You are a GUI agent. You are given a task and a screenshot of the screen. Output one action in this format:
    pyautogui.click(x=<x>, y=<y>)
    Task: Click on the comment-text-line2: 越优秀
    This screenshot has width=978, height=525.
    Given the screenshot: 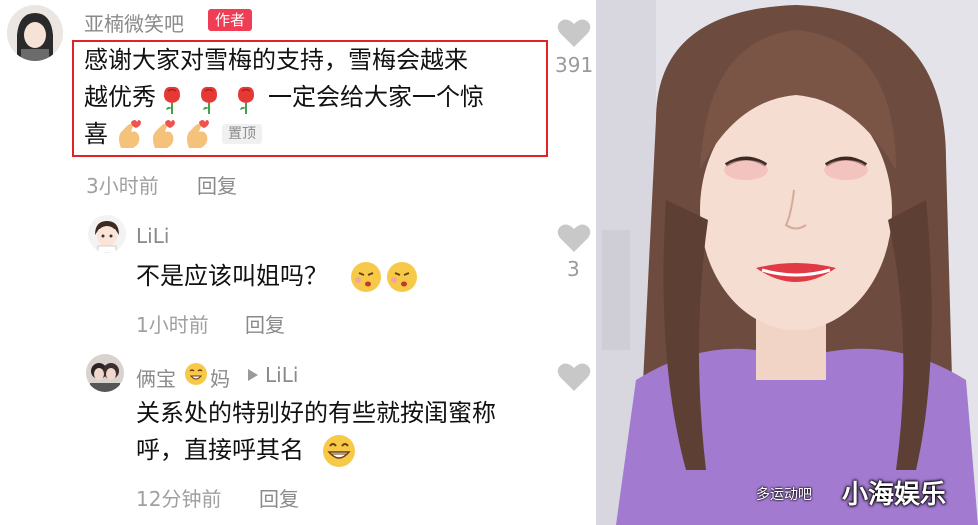 What is the action you would take?
    pyautogui.click(x=120, y=97)
    